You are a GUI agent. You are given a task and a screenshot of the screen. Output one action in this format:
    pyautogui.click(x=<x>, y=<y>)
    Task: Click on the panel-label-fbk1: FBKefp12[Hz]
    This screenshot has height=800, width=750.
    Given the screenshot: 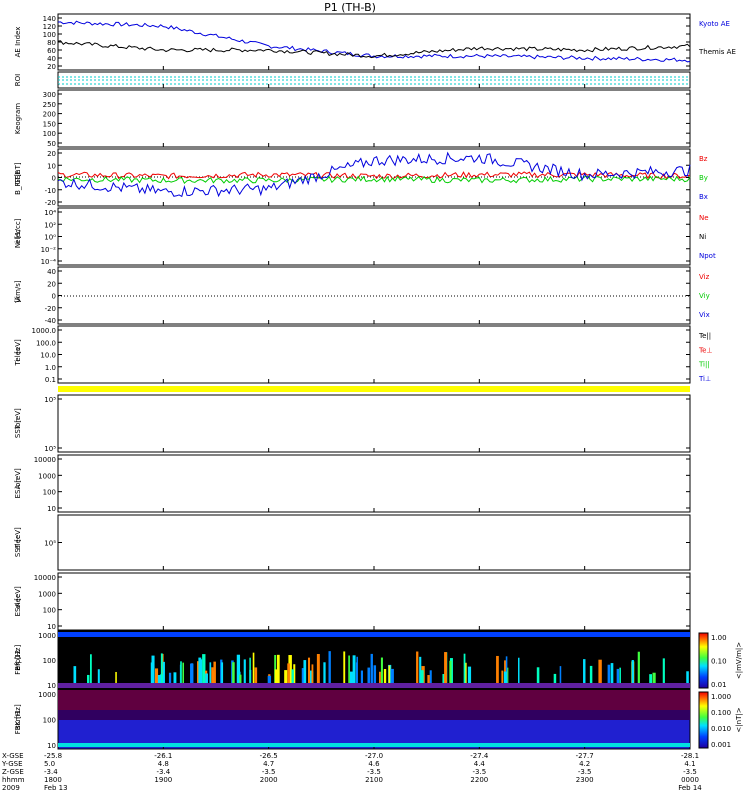 What is the action you would take?
    pyautogui.click(x=18, y=660)
    